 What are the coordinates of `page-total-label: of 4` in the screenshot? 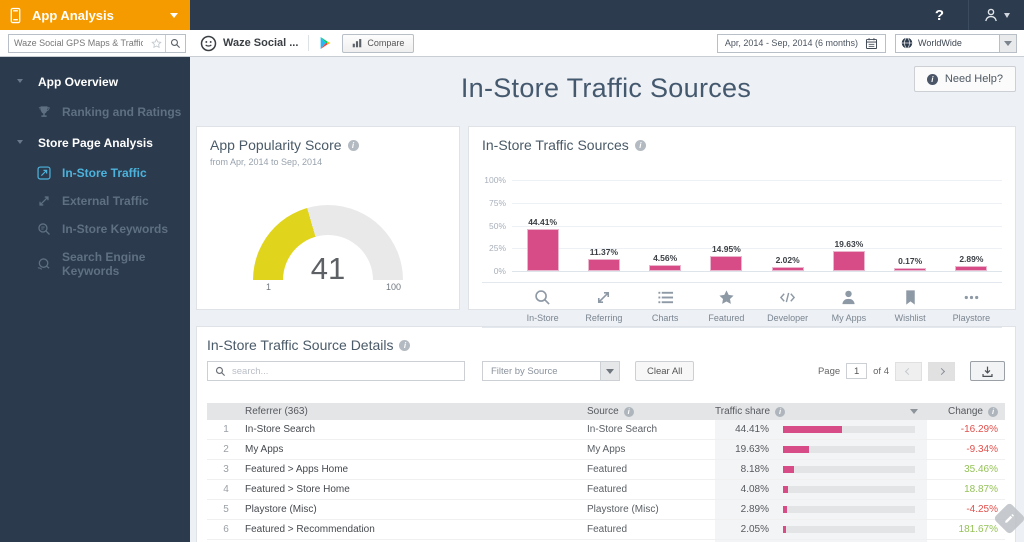 It's located at (881, 371).